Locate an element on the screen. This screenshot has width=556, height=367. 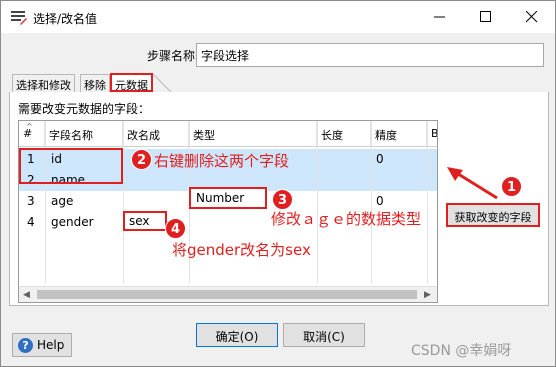
fields-caption: 需要改变元数据的字段： is located at coordinates (84, 109).